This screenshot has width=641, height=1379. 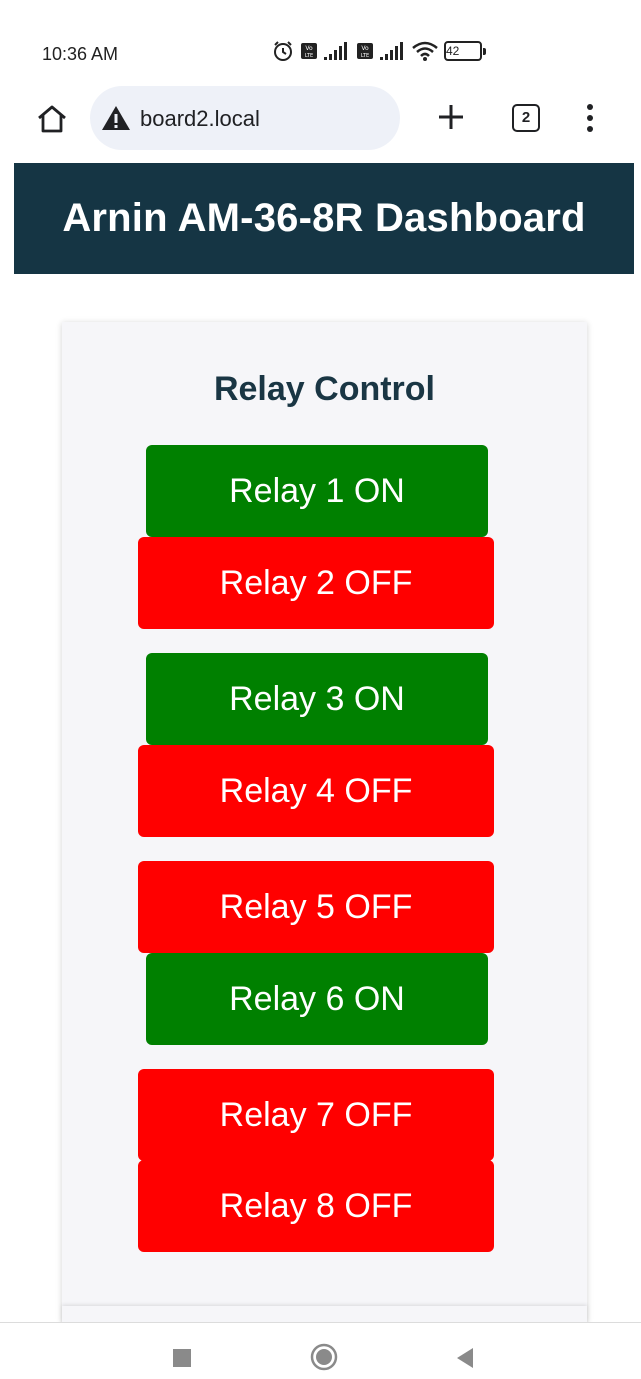 I want to click on home-icon, so click(x=52, y=119).